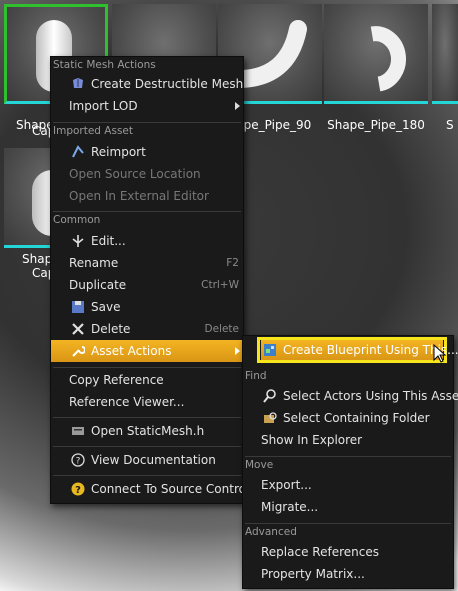  What do you see at coordinates (153, 460) in the screenshot?
I see `view-documentation-label: View Documentation` at bounding box center [153, 460].